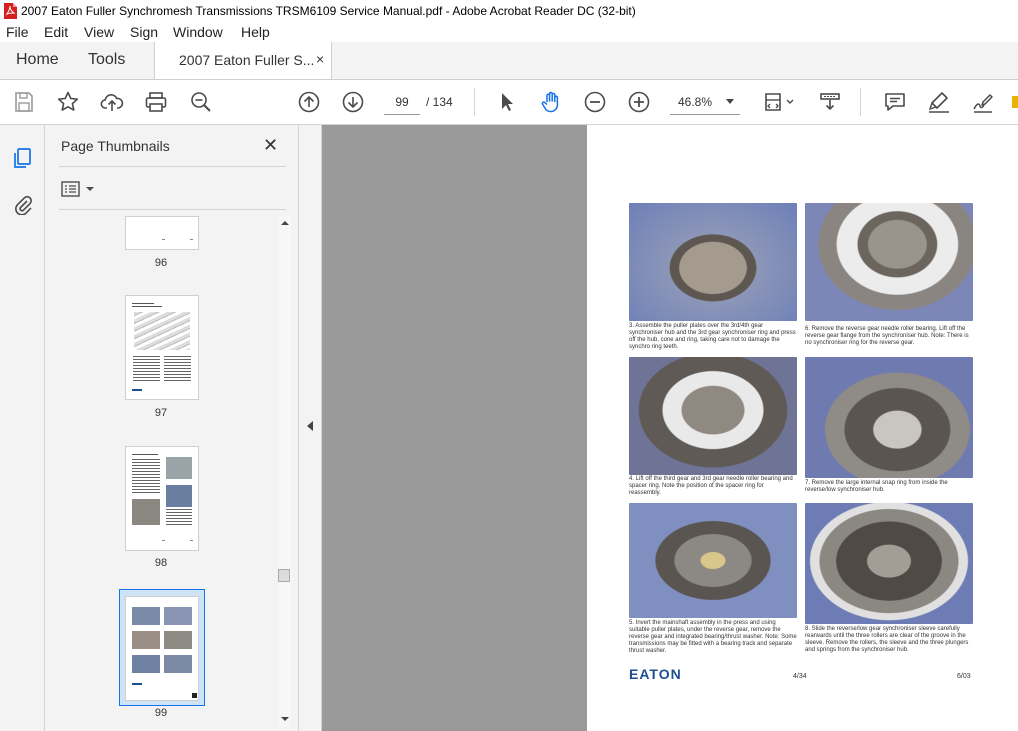  Describe the element at coordinates (284, 471) in the screenshot. I see `thumbnail-scrollbar` at that location.